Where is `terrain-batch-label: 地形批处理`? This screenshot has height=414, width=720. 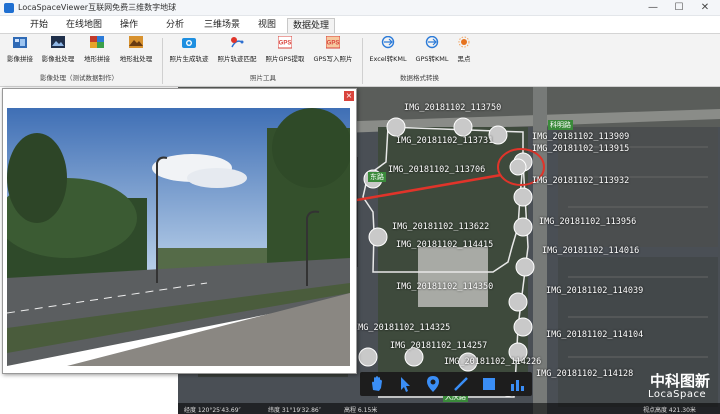
terrain-batch-label: 地形批处理 is located at coordinates (136, 59).